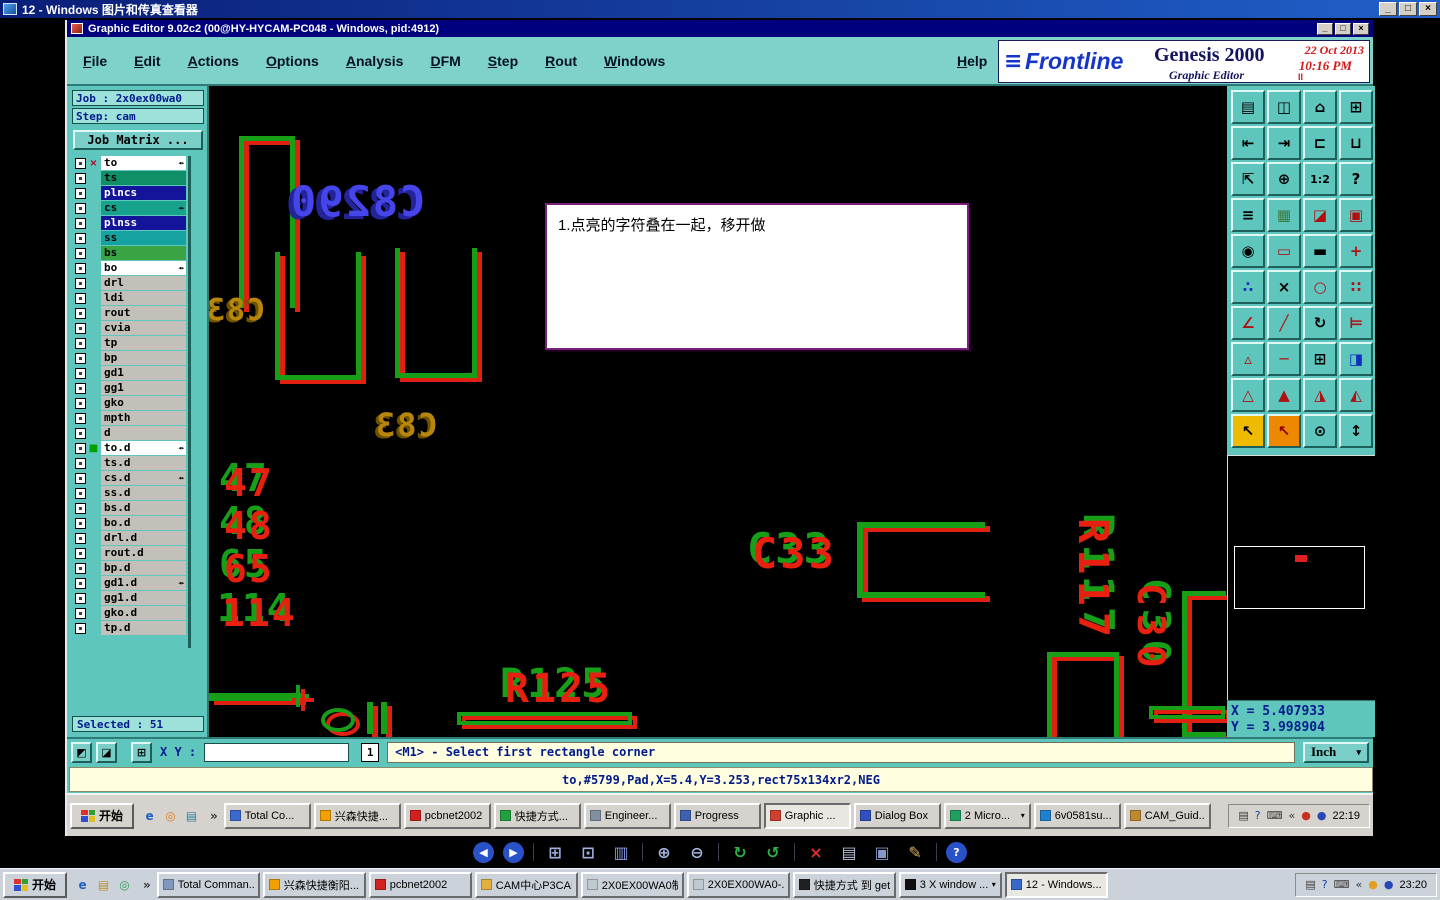 This screenshot has height=900, width=1440. Describe the element at coordinates (370, 752) in the screenshot. I see `mouse-mode-button: 1` at that location.